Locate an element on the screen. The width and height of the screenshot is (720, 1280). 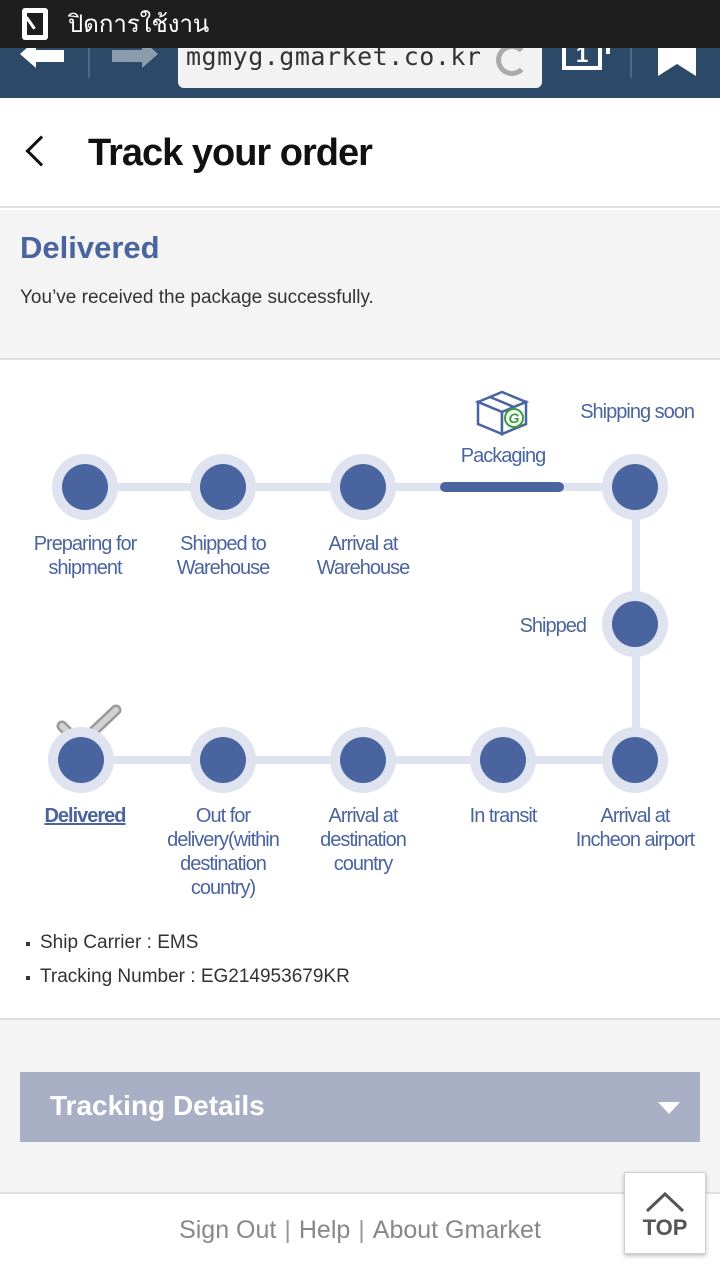
tracking-number: Tracking Number : EG214953679KR is located at coordinates (187, 977).